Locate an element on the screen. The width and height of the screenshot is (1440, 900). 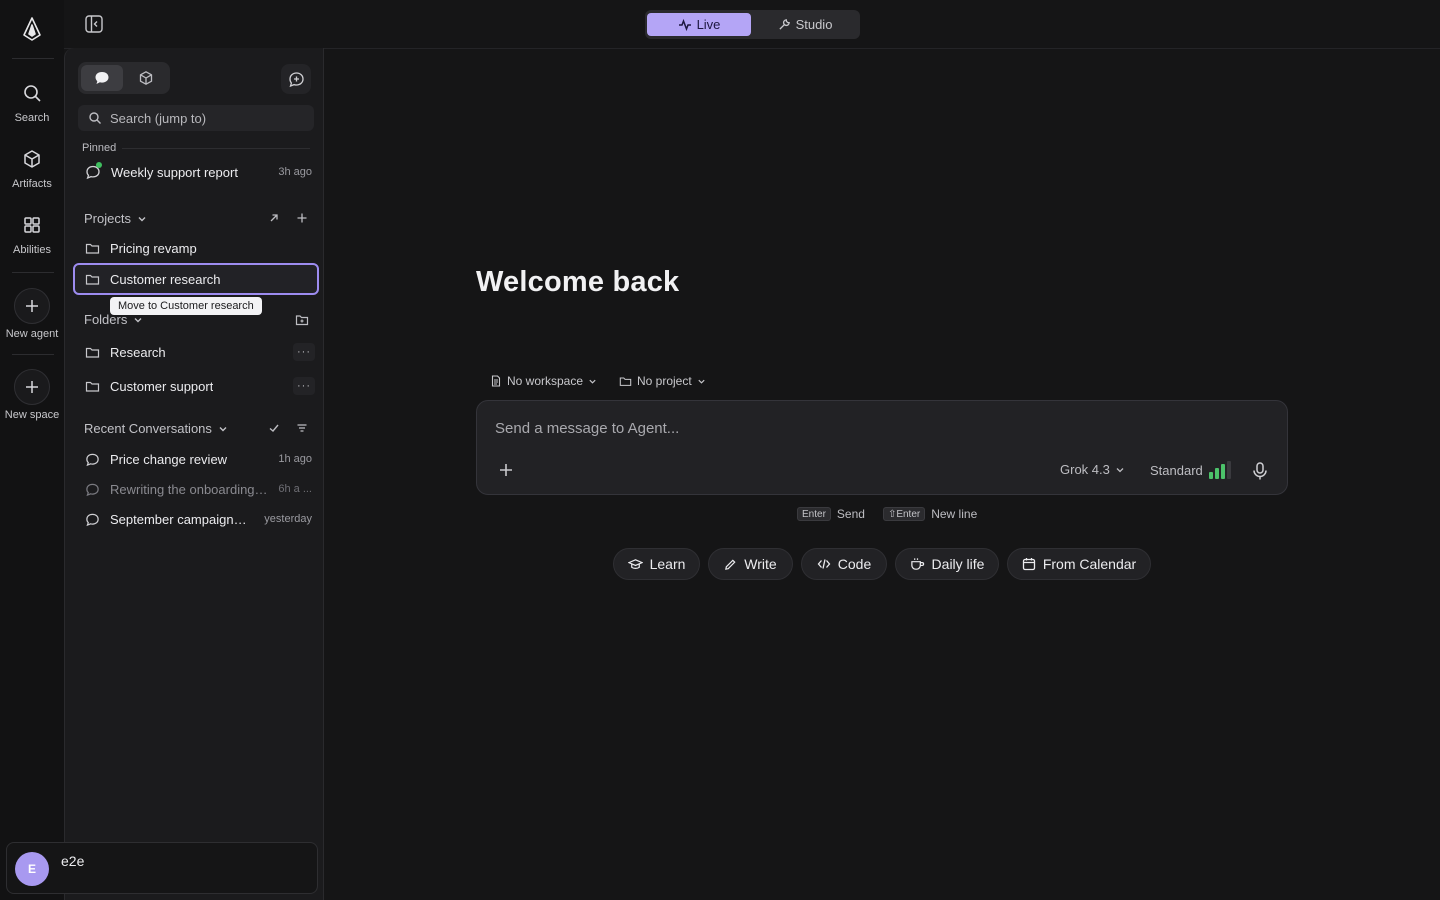
newline-hint-label: New line is located at coordinates (954, 514).